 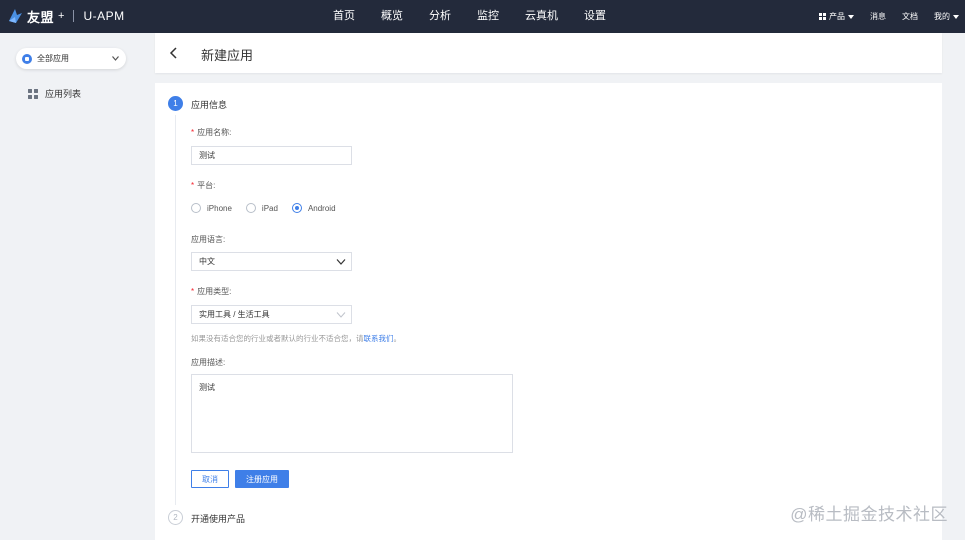 What do you see at coordinates (41, 17) in the screenshot?
I see `brand-name: 友盟` at bounding box center [41, 17].